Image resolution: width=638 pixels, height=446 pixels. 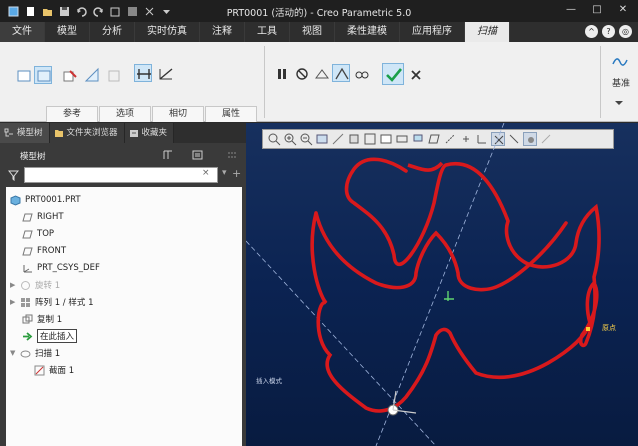 I want to click on help-icon: ?, so click(x=608, y=31).